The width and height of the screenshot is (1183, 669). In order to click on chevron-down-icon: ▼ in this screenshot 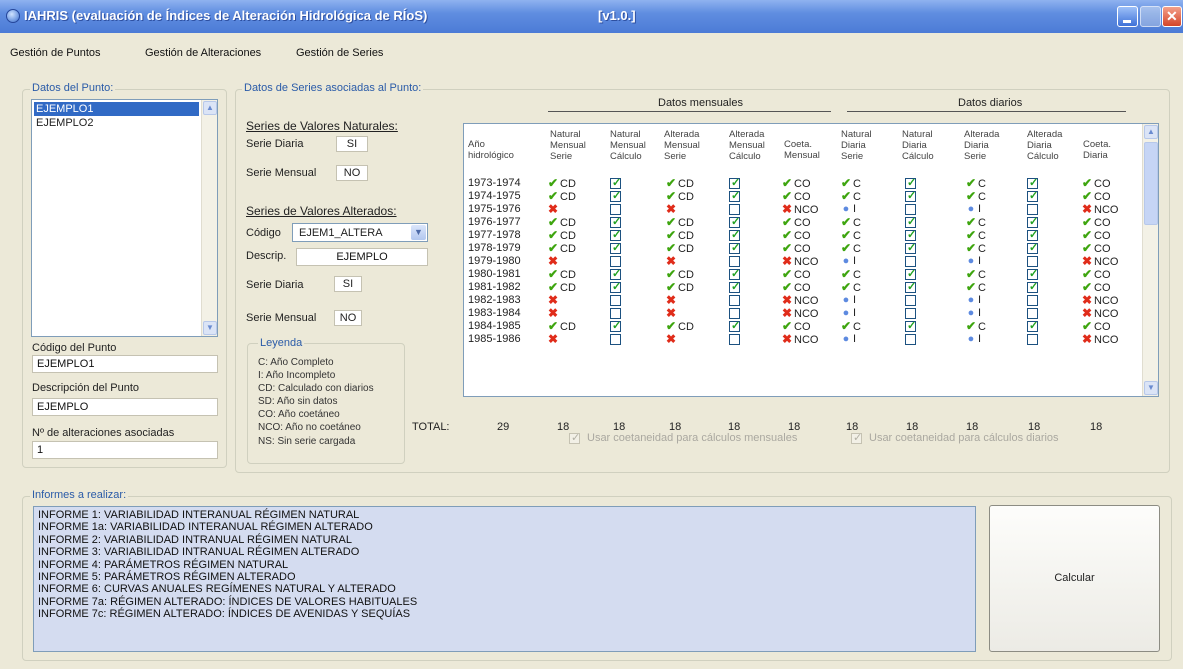, I will do `click(418, 232)`.